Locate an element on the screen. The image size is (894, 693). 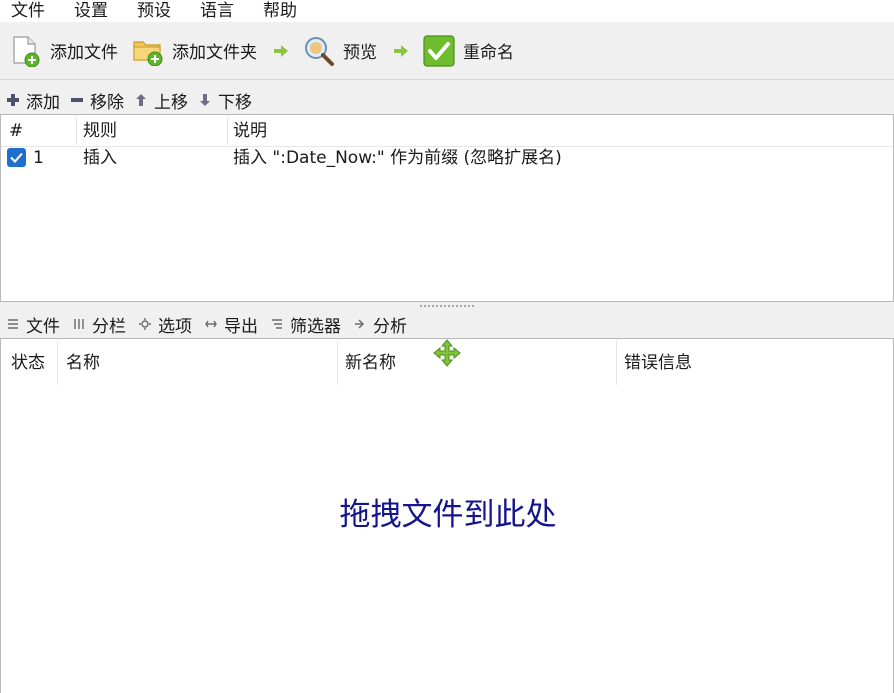
panel-splitter is located at coordinates (447, 306).